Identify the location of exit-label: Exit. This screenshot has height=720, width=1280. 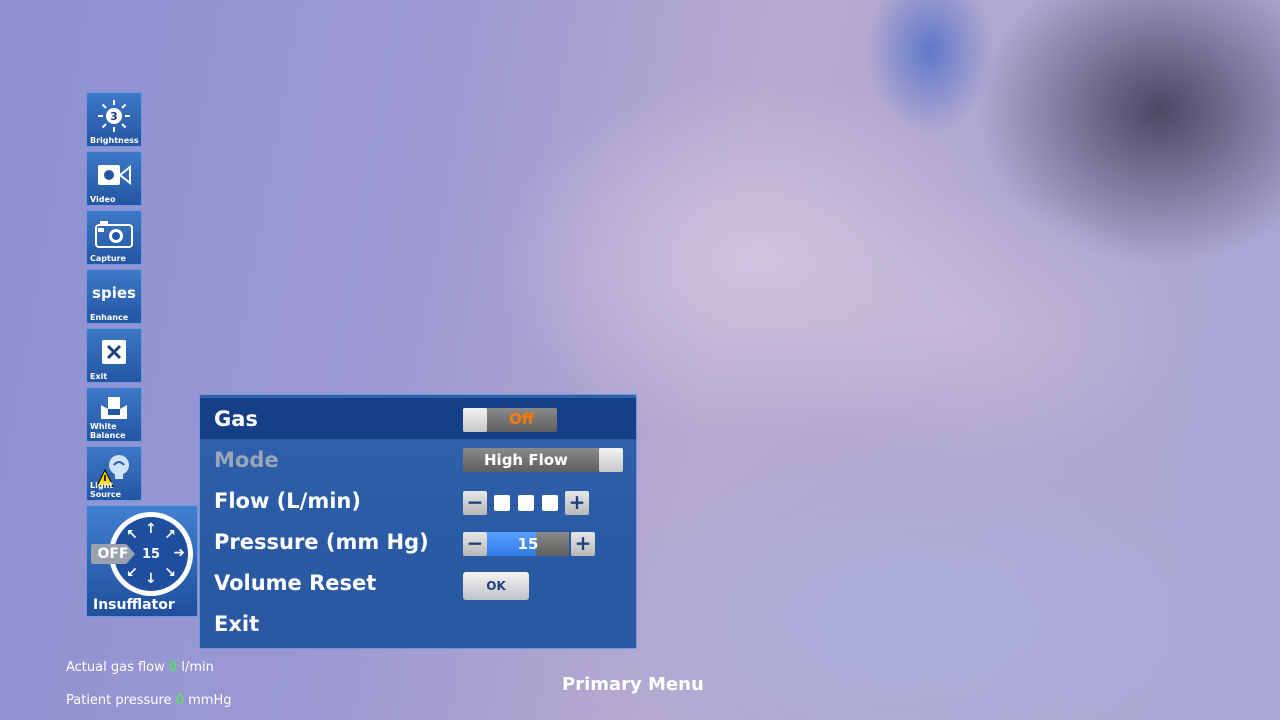
(99, 376).